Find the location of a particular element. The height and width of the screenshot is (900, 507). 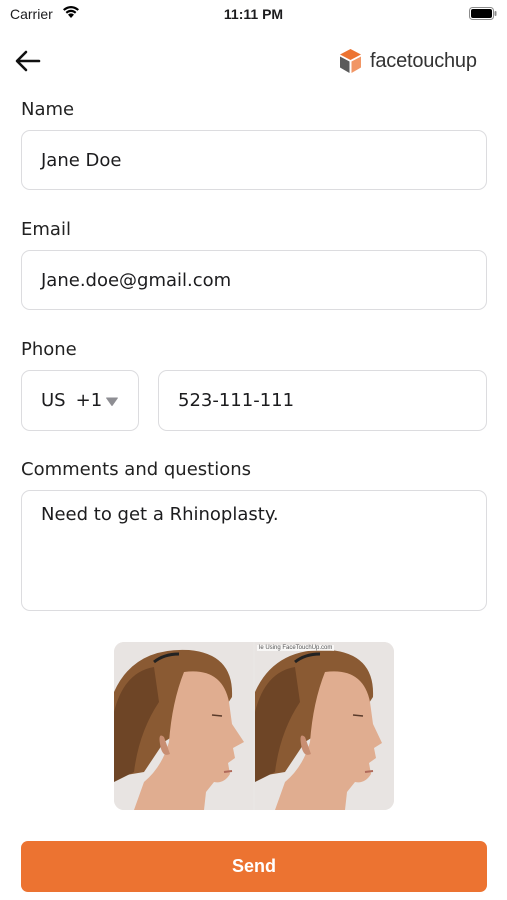

after-photo: le Using FaceTouchUp.com is located at coordinates (324, 726).